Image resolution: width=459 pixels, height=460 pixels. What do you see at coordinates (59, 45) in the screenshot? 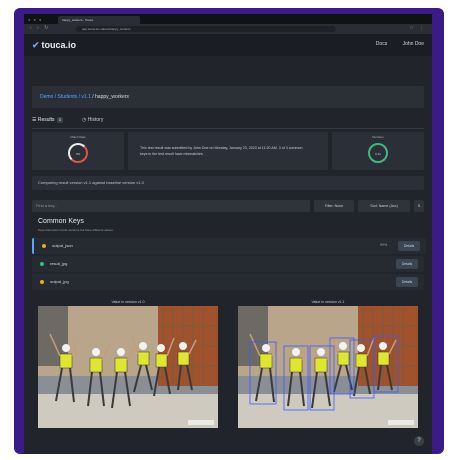
I see `logo-text: touca.io` at bounding box center [59, 45].